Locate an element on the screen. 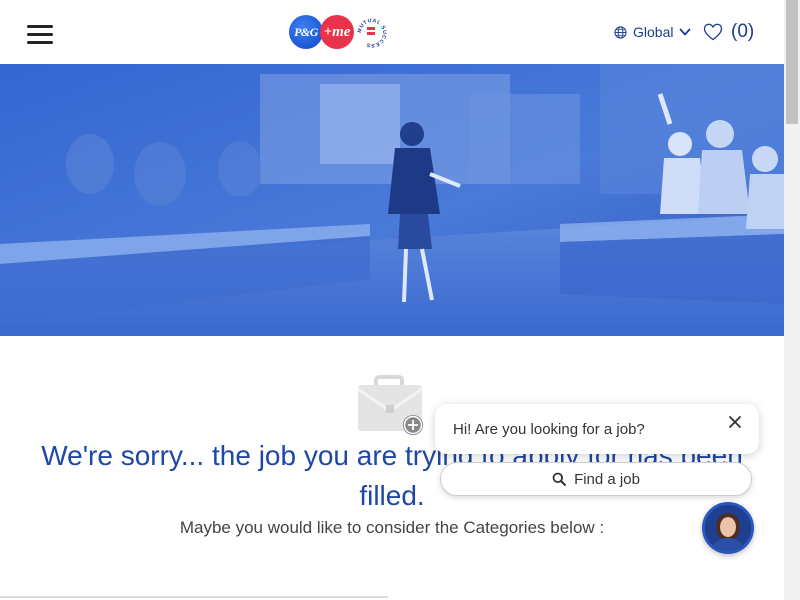 The image size is (800, 600). hamburger-menu-icon is located at coordinates (40, 34).